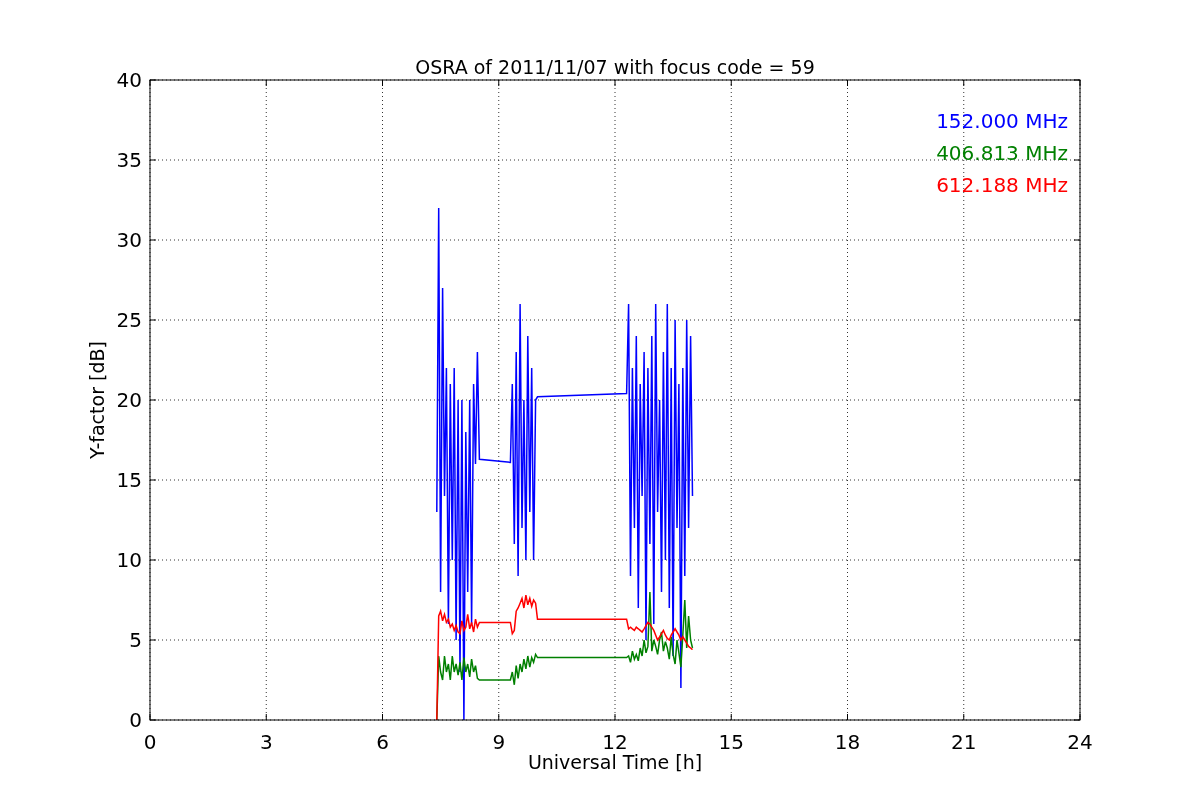  I want to click on x-tick-label: 15, so click(731, 742).